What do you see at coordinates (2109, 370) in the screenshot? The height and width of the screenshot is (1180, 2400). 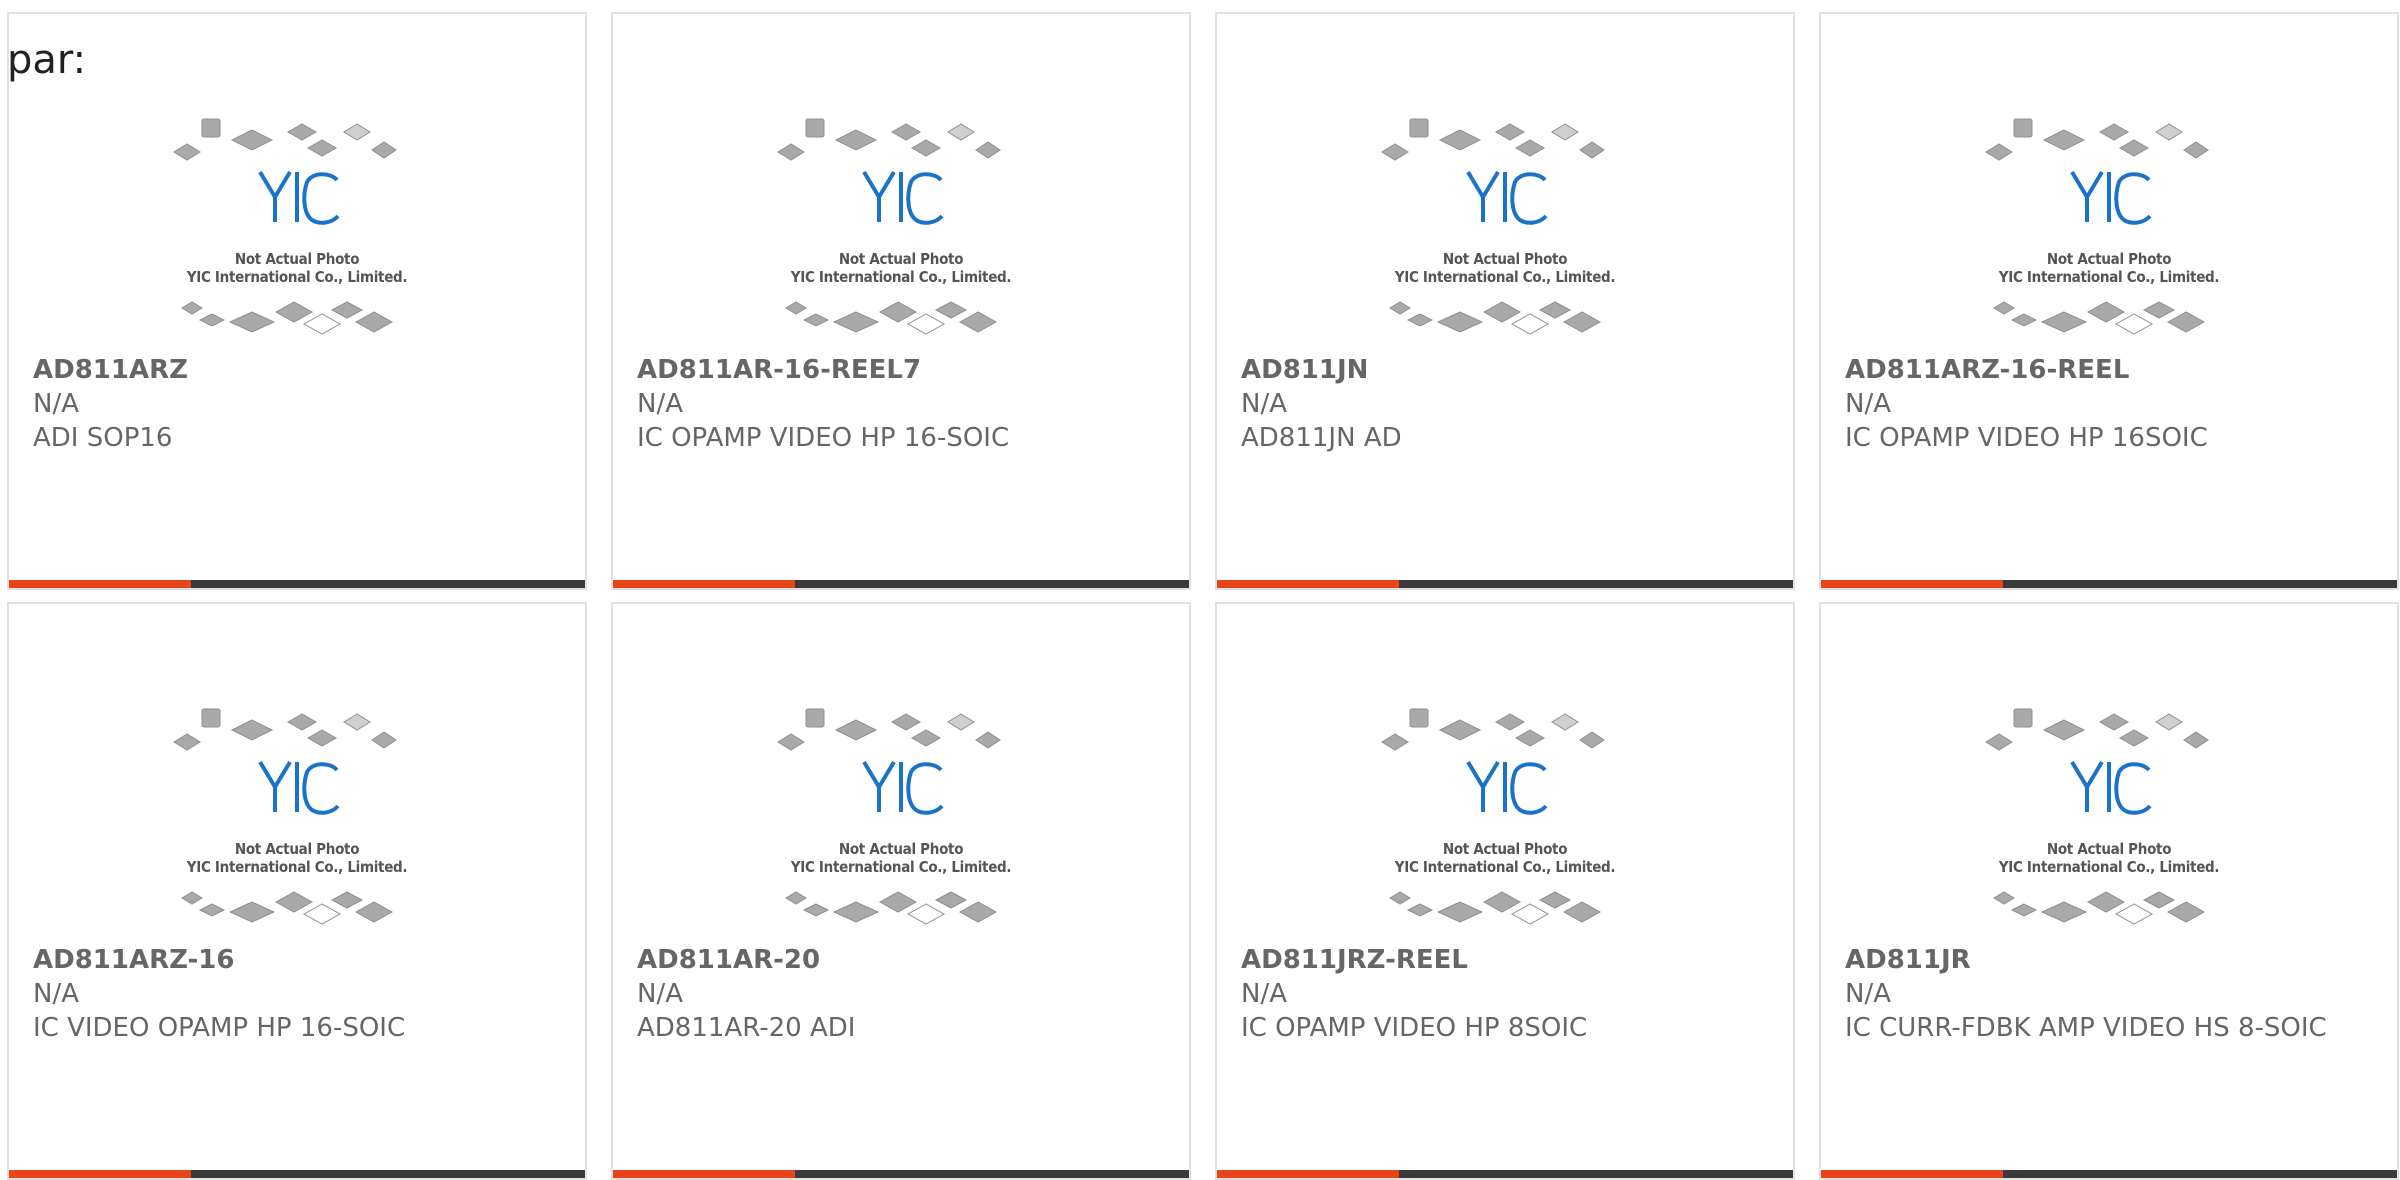 I see `part-number: AD811ARZ-16-REEL` at bounding box center [2109, 370].